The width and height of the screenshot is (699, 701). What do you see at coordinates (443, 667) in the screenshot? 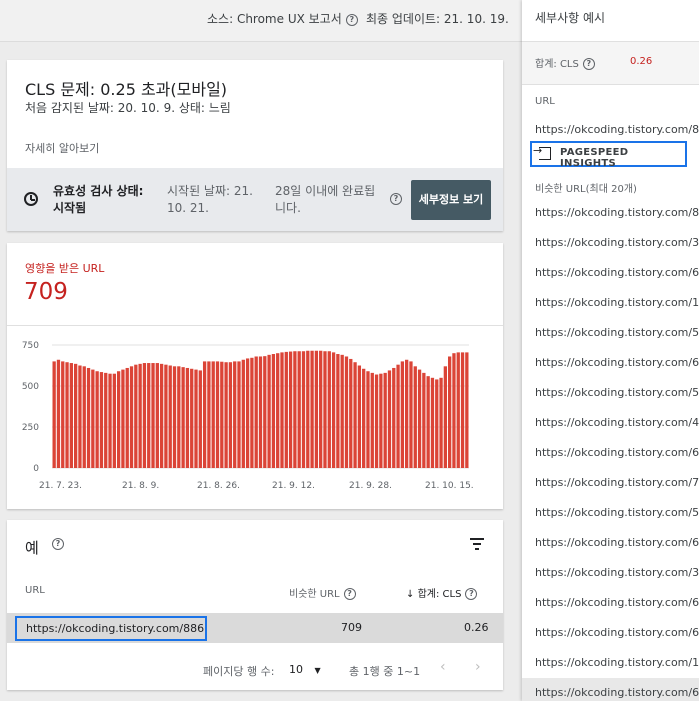
I see `prev-page-icon: ‹` at bounding box center [443, 667].